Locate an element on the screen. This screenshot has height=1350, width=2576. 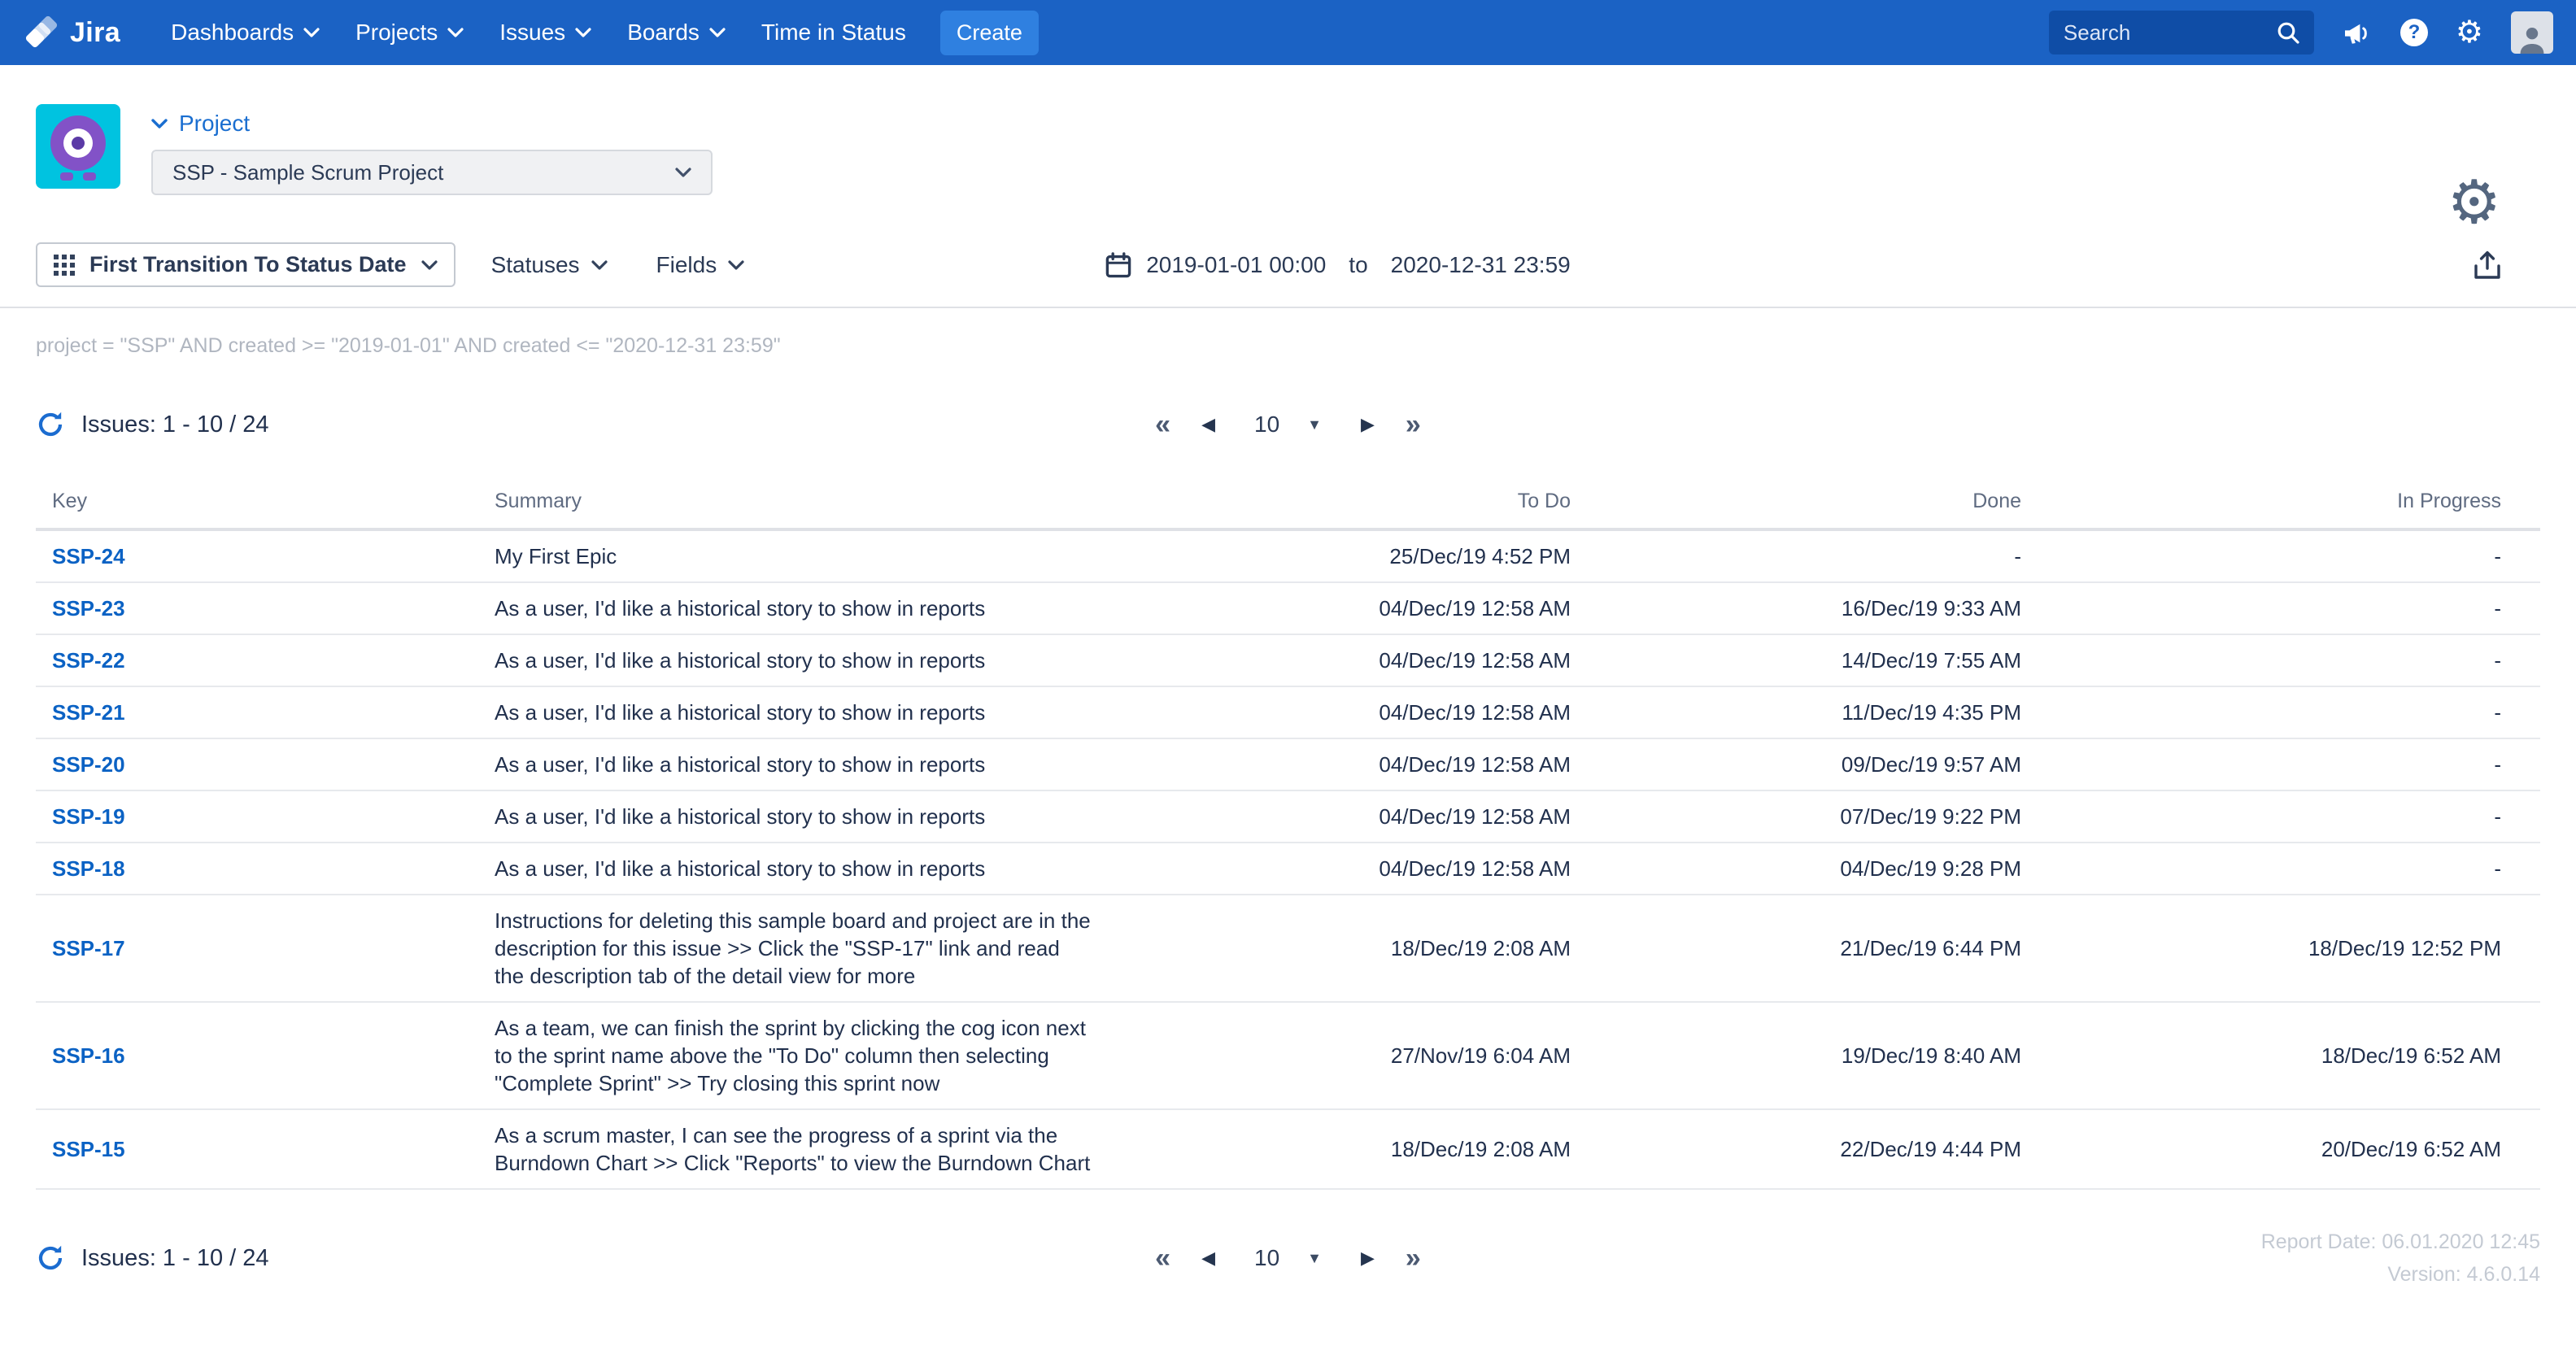
menu-dashboards: Dashboards is located at coordinates (245, 32).